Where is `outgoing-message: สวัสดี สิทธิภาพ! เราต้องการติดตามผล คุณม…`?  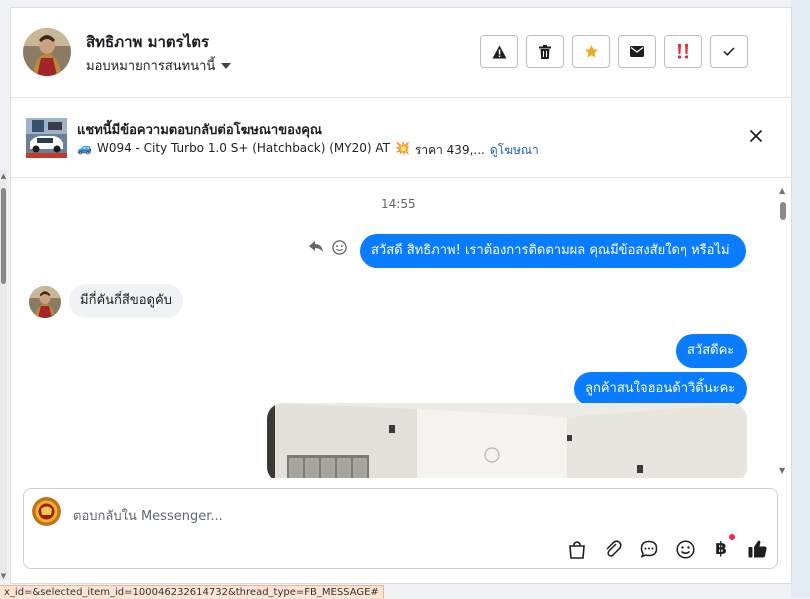
outgoing-message: สวัสดี สิทธิภาพ! เราต้องการติดตามผล คุณม… is located at coordinates (553, 251).